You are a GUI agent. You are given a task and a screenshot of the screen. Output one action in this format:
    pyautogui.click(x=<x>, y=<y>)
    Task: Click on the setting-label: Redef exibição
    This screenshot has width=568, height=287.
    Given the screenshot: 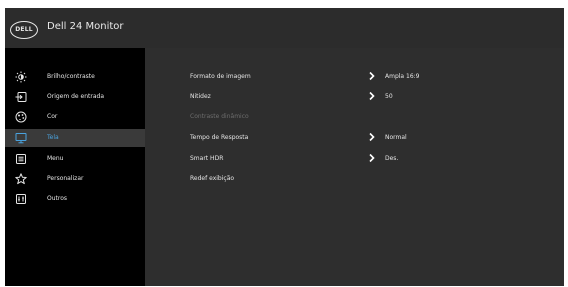 What is the action you would take?
    pyautogui.click(x=212, y=178)
    